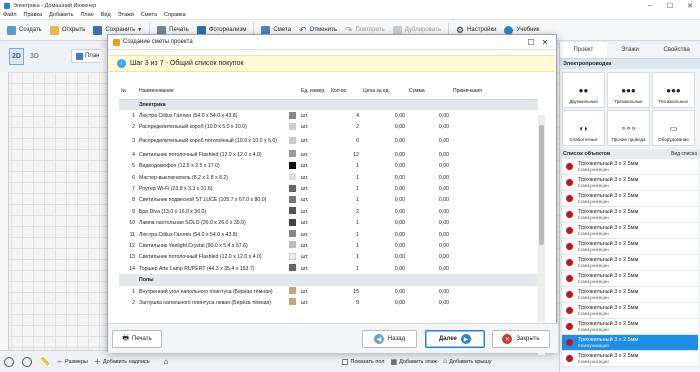  I want to click on print-list-button: 🖶 Печать, so click(137, 339).